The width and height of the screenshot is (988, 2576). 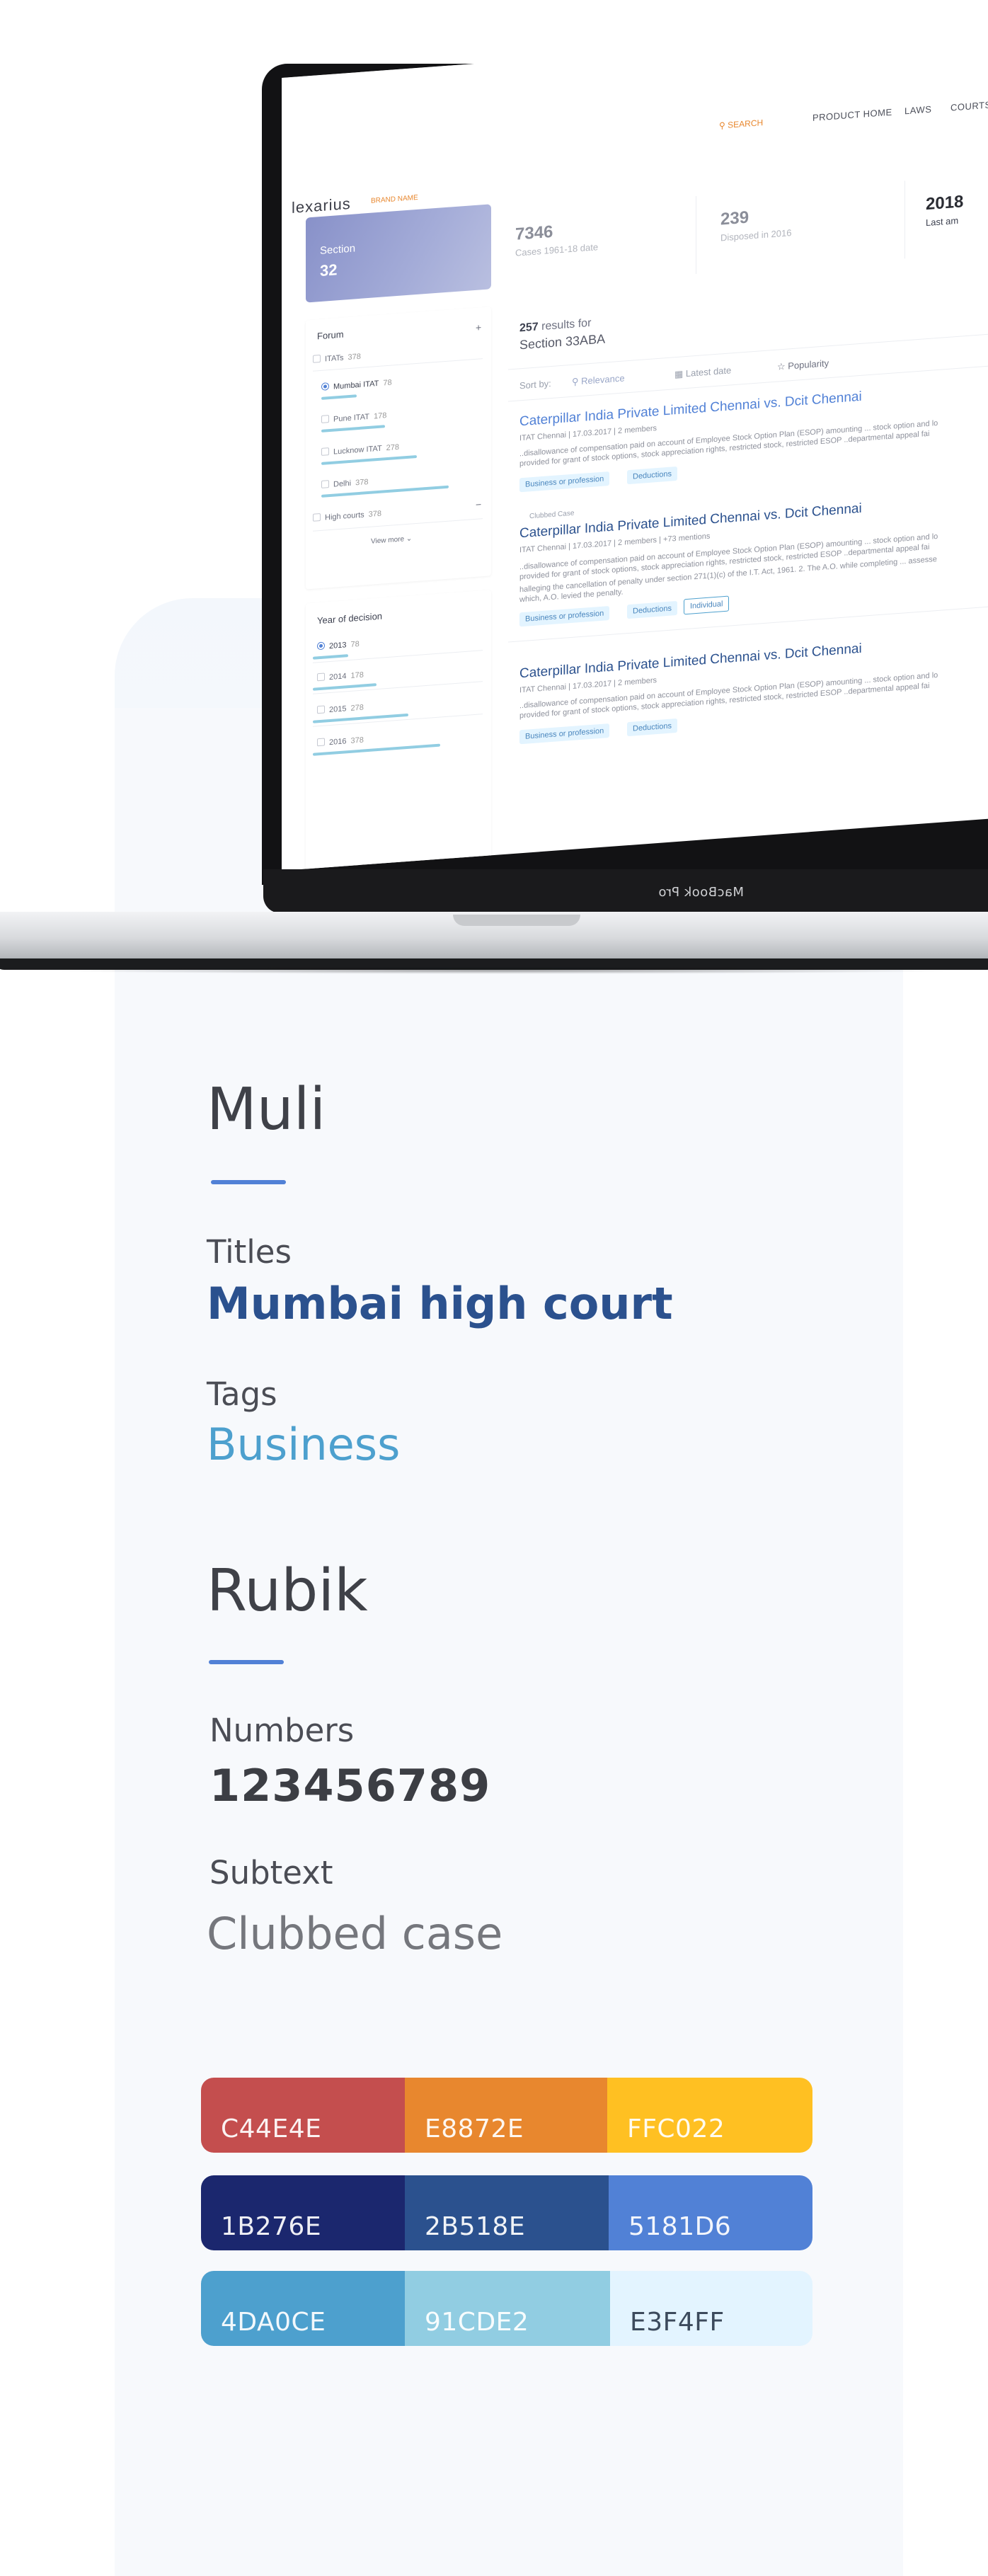 I want to click on forum-bar-mumbai, so click(x=339, y=397).